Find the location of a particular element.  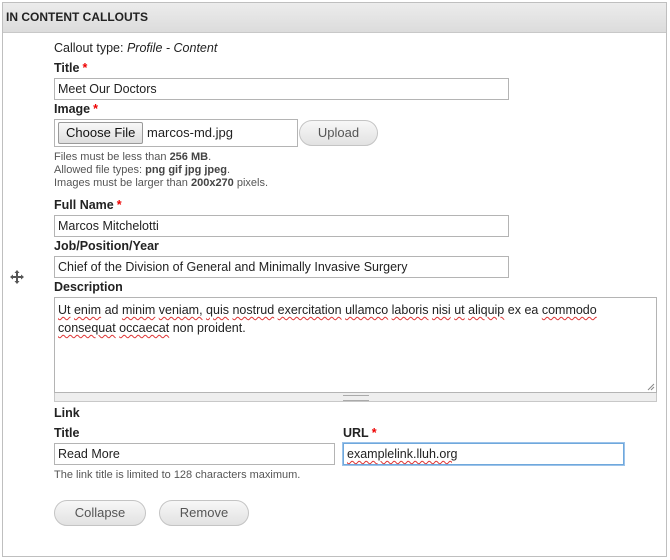

description-word: veniam, is located at coordinates (180, 310).